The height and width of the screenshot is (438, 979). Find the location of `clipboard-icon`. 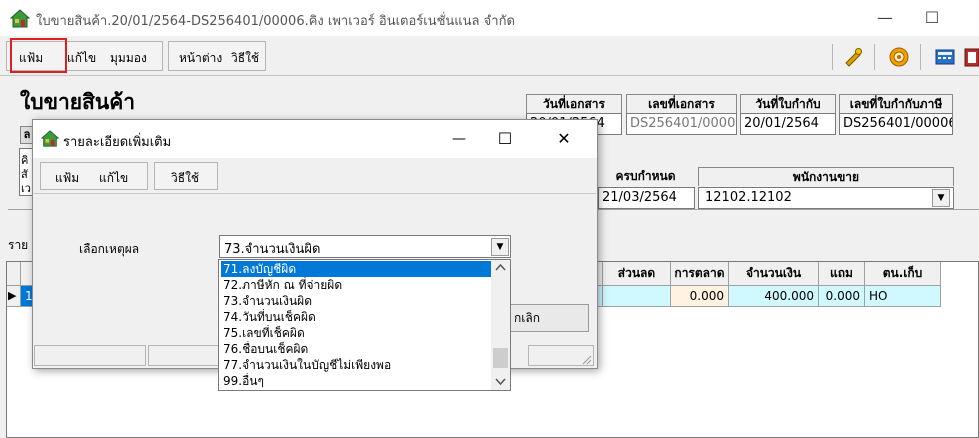

clipboard-icon is located at coordinates (970, 57).